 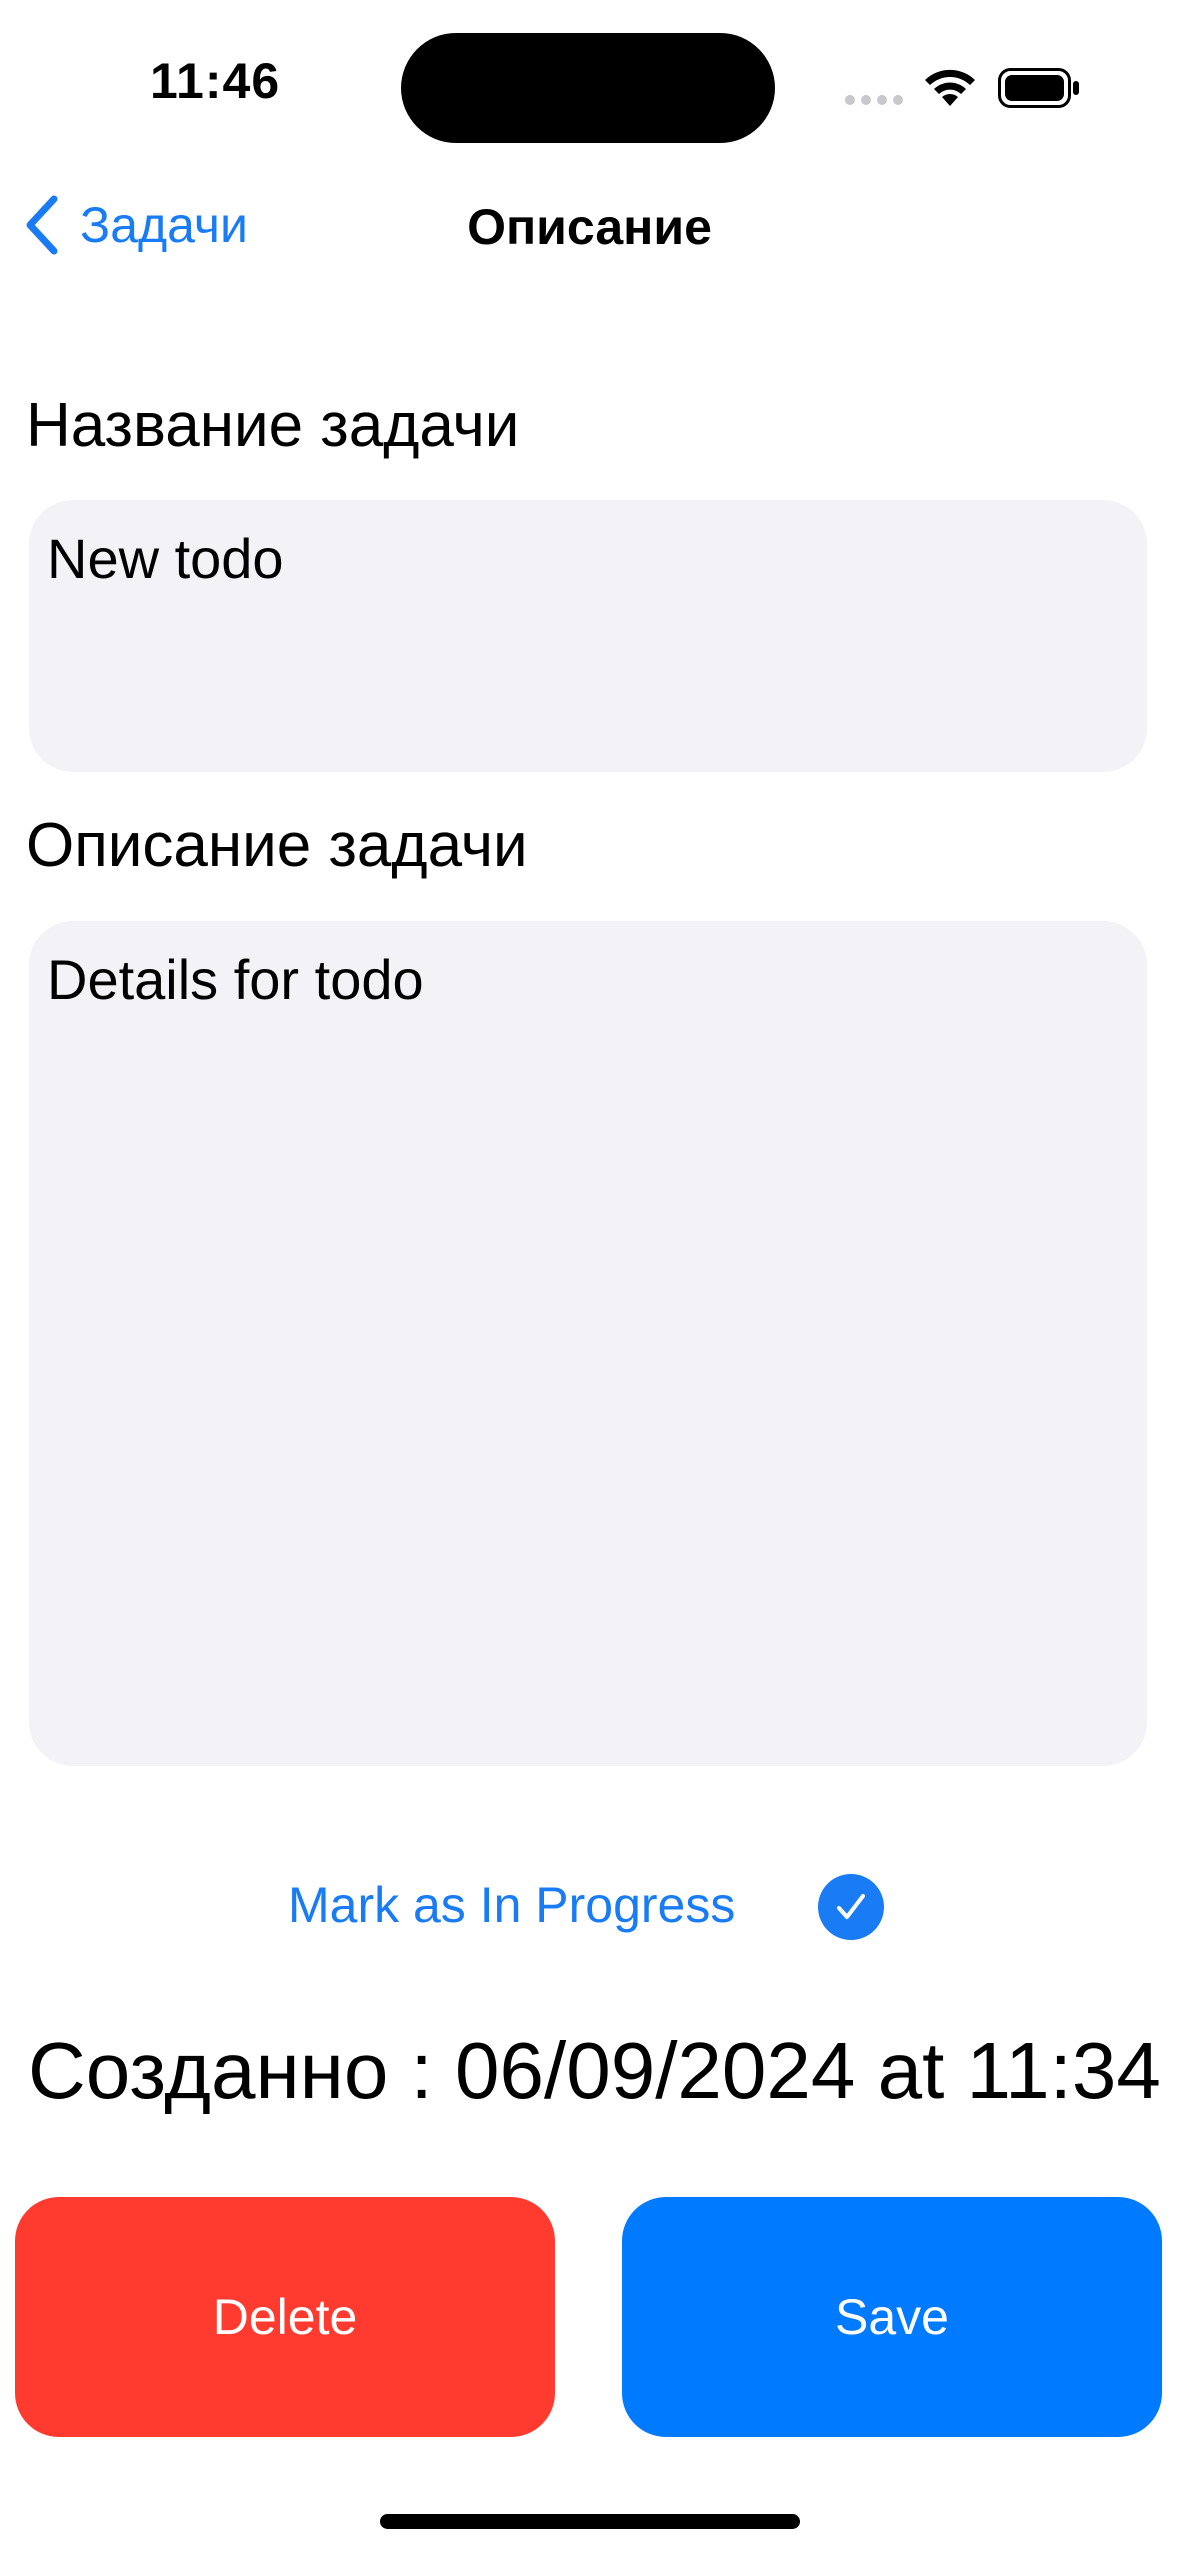 What do you see at coordinates (589, 227) in the screenshot?
I see `nav-title: Описание` at bounding box center [589, 227].